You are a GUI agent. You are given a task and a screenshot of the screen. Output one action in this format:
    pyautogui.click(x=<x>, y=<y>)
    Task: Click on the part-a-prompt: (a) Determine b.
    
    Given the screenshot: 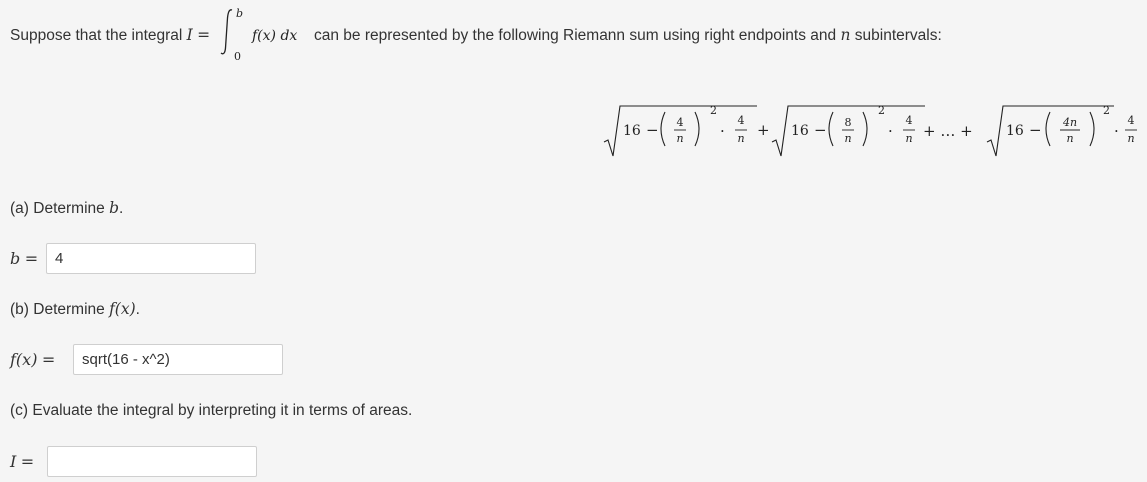 What is the action you would take?
    pyautogui.click(x=66, y=208)
    